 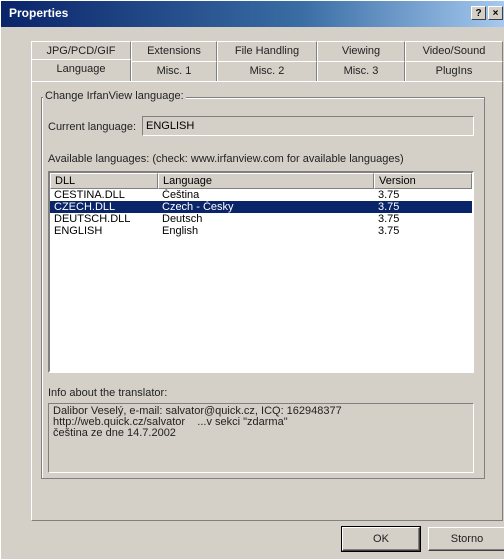 What do you see at coordinates (182, 219) in the screenshot?
I see `list-item-language: Deutsch` at bounding box center [182, 219].